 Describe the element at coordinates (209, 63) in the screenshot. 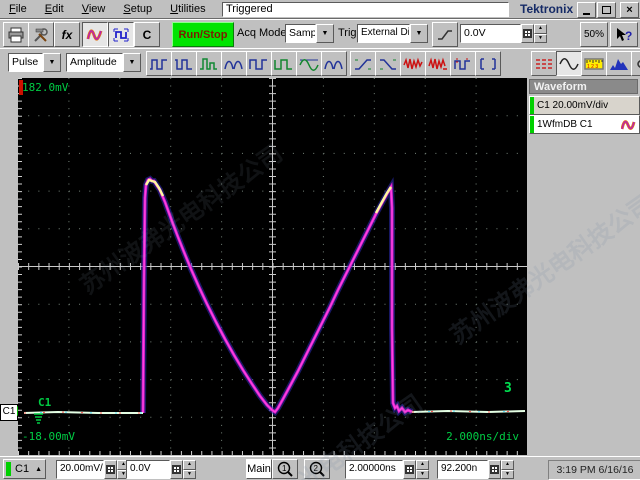

I see `runt-button` at that location.